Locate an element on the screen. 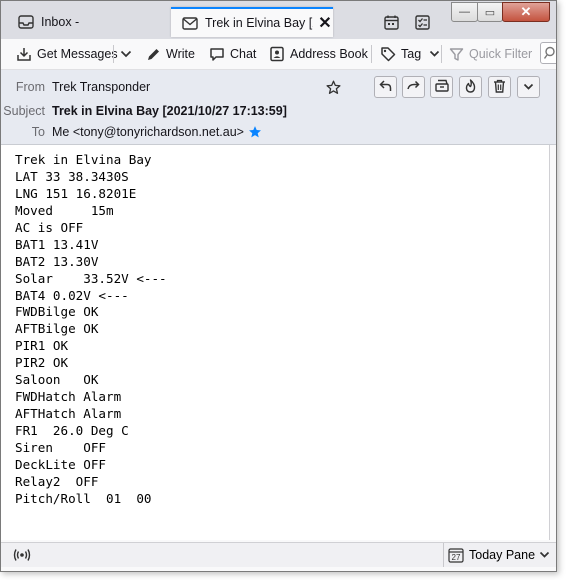  junk-icon is located at coordinates (470, 87).